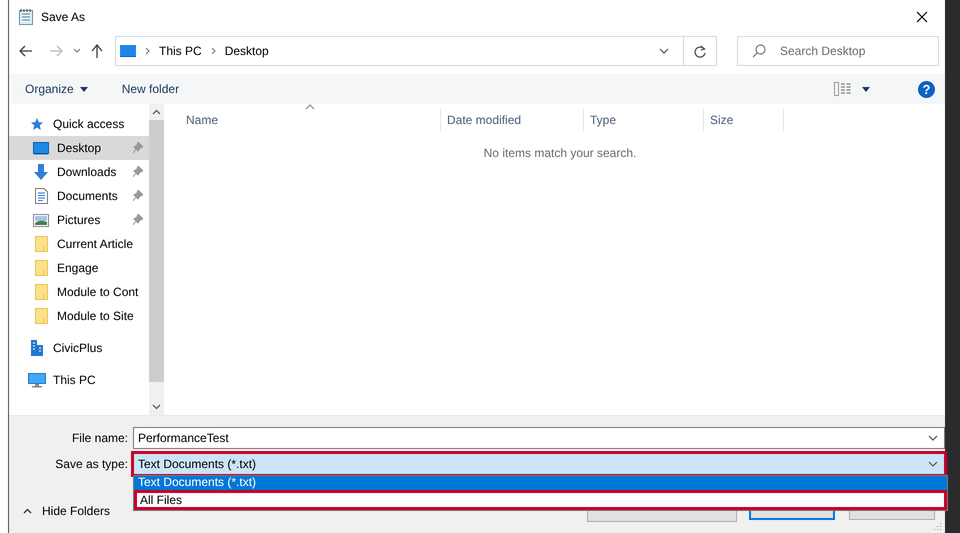 The width and height of the screenshot is (960, 533). Describe the element at coordinates (302, 120) in the screenshot. I see `column-header: Name` at that location.